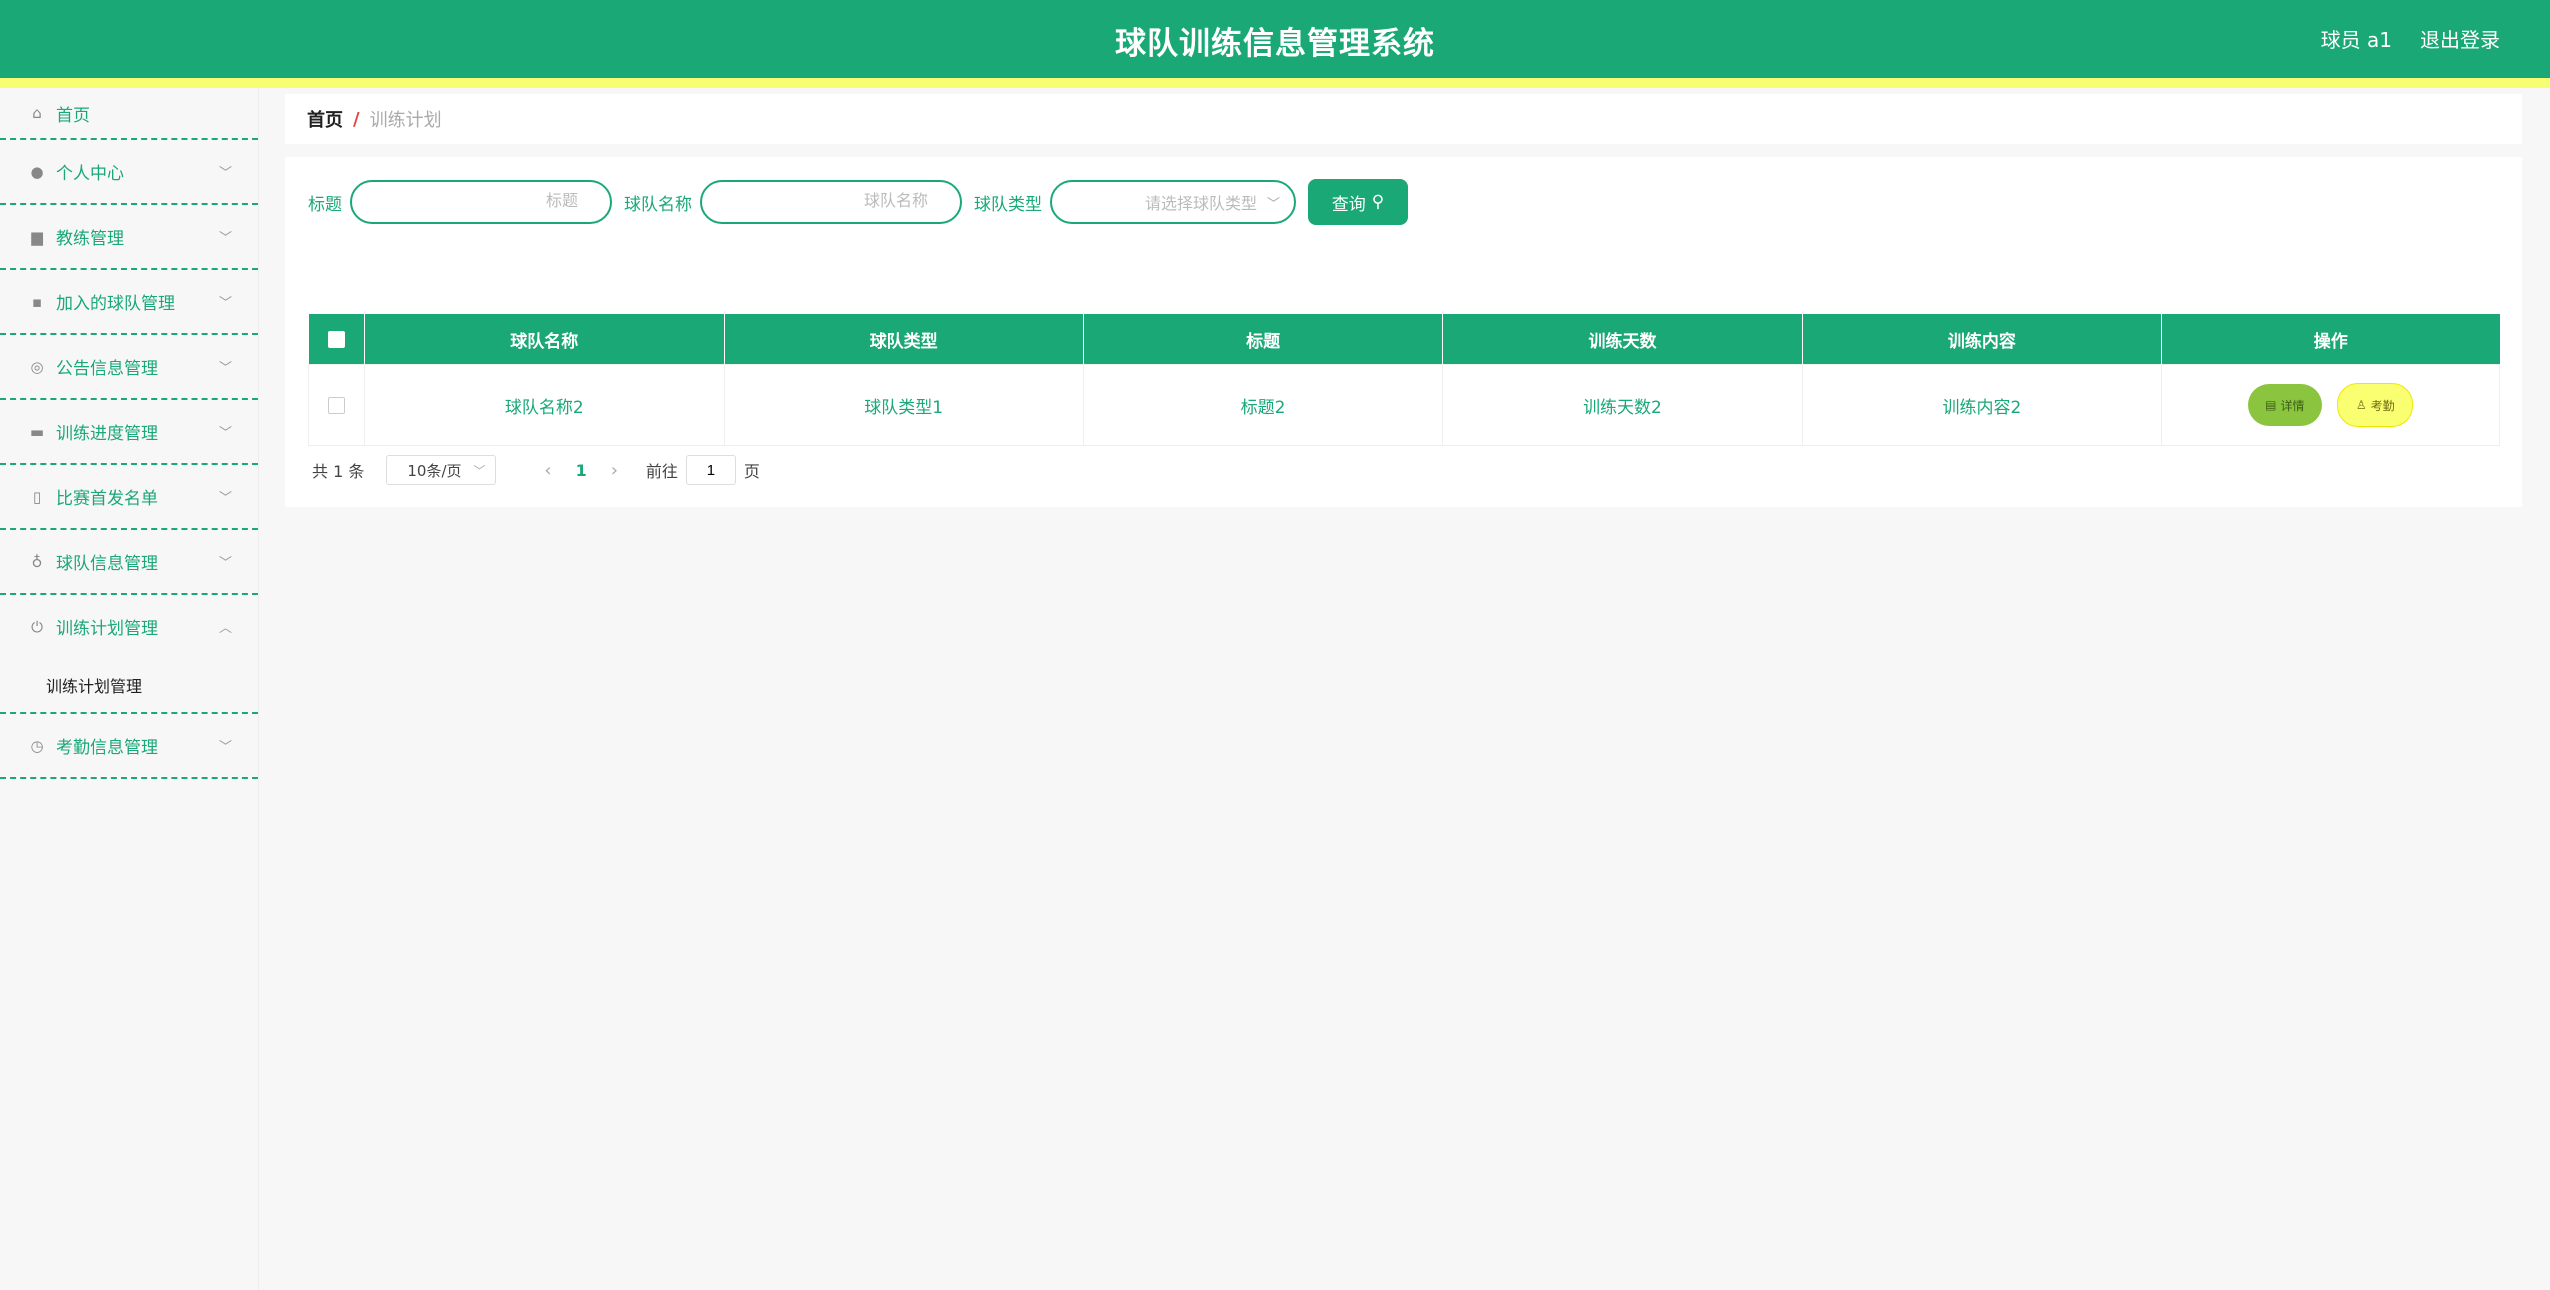 The image size is (2550, 1290). What do you see at coordinates (37, 561) in the screenshot?
I see `microphone-icon: ♁` at bounding box center [37, 561].